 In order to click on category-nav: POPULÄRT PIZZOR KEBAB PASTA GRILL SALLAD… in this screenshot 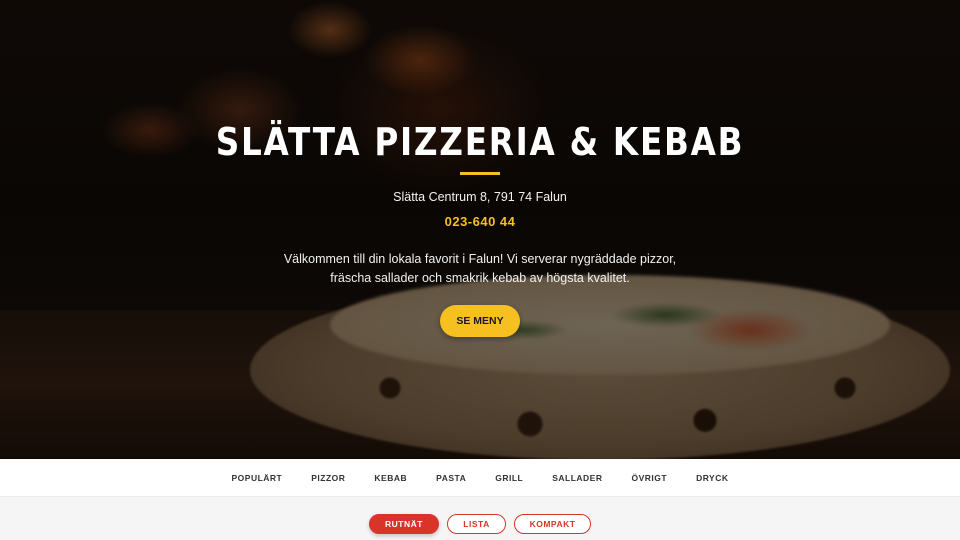, I will do `click(480, 478)`.